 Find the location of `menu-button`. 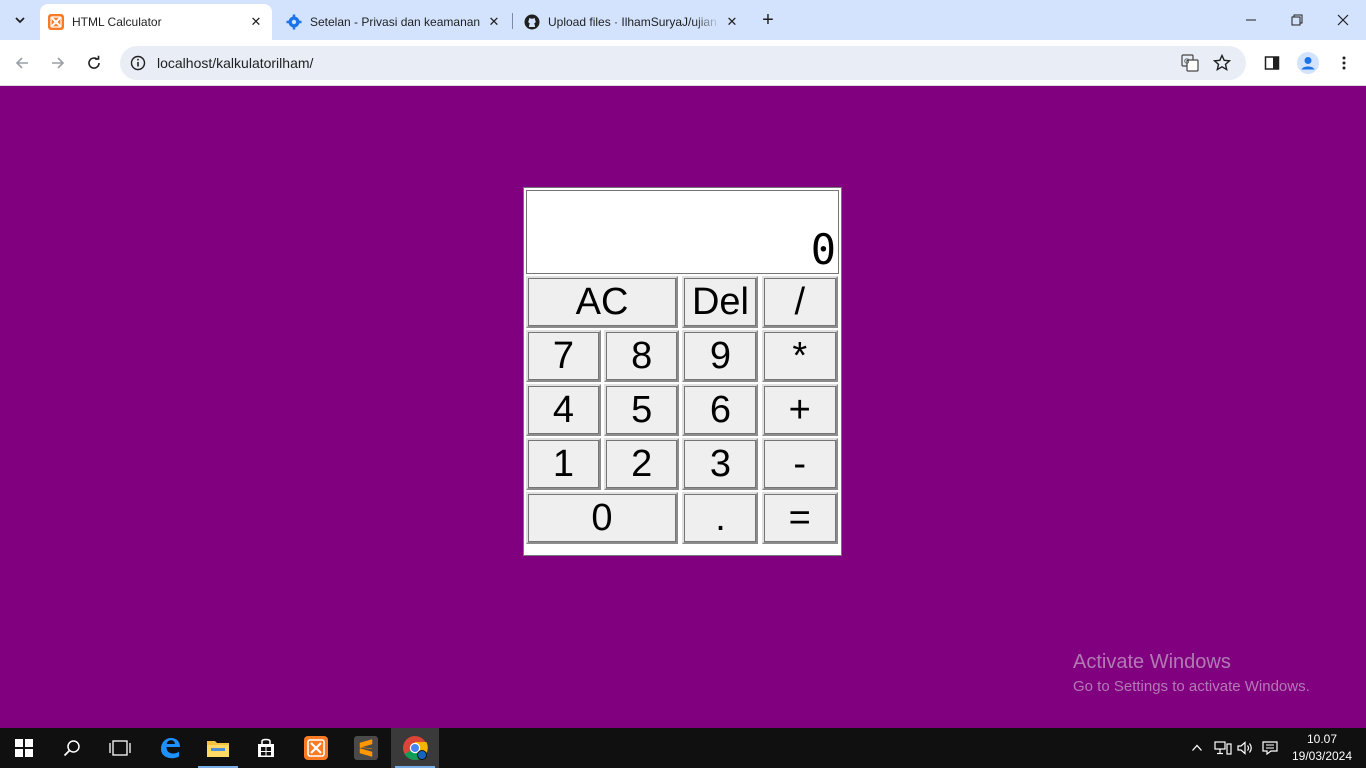

menu-button is located at coordinates (1344, 63).